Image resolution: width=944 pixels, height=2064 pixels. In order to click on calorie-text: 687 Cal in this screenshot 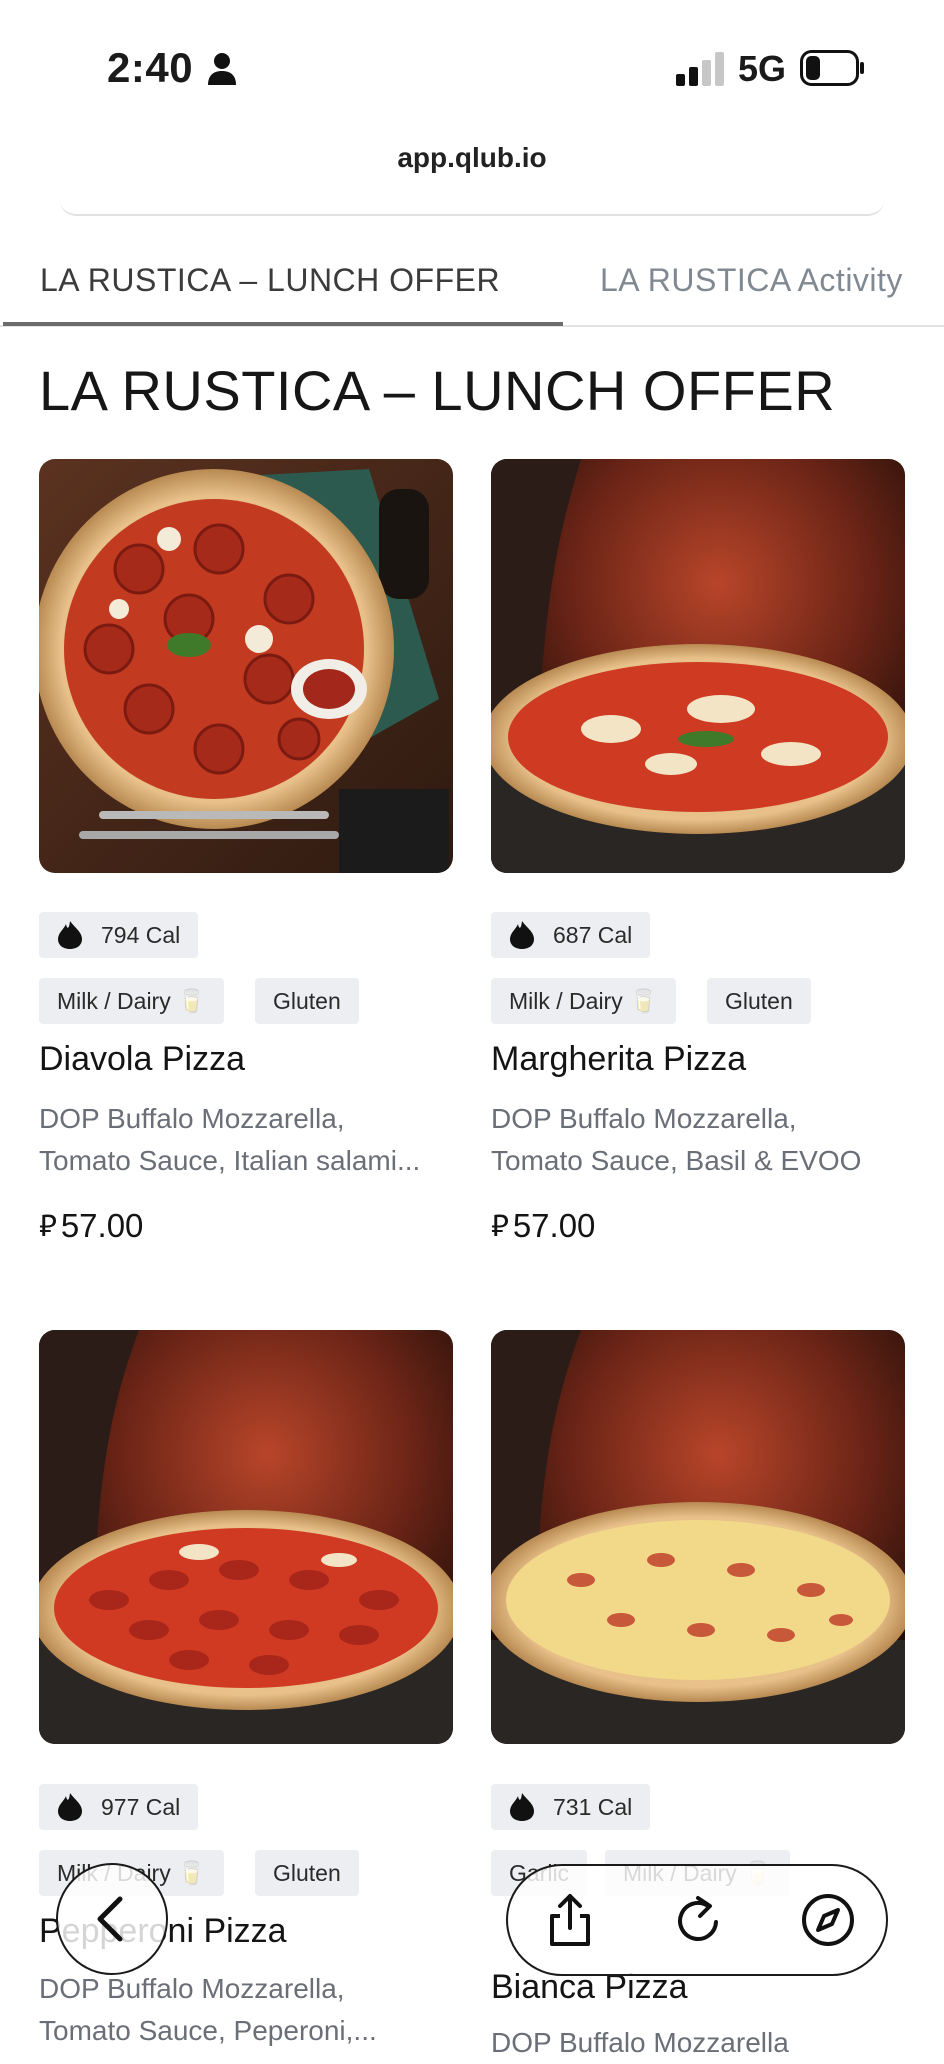, I will do `click(593, 934)`.